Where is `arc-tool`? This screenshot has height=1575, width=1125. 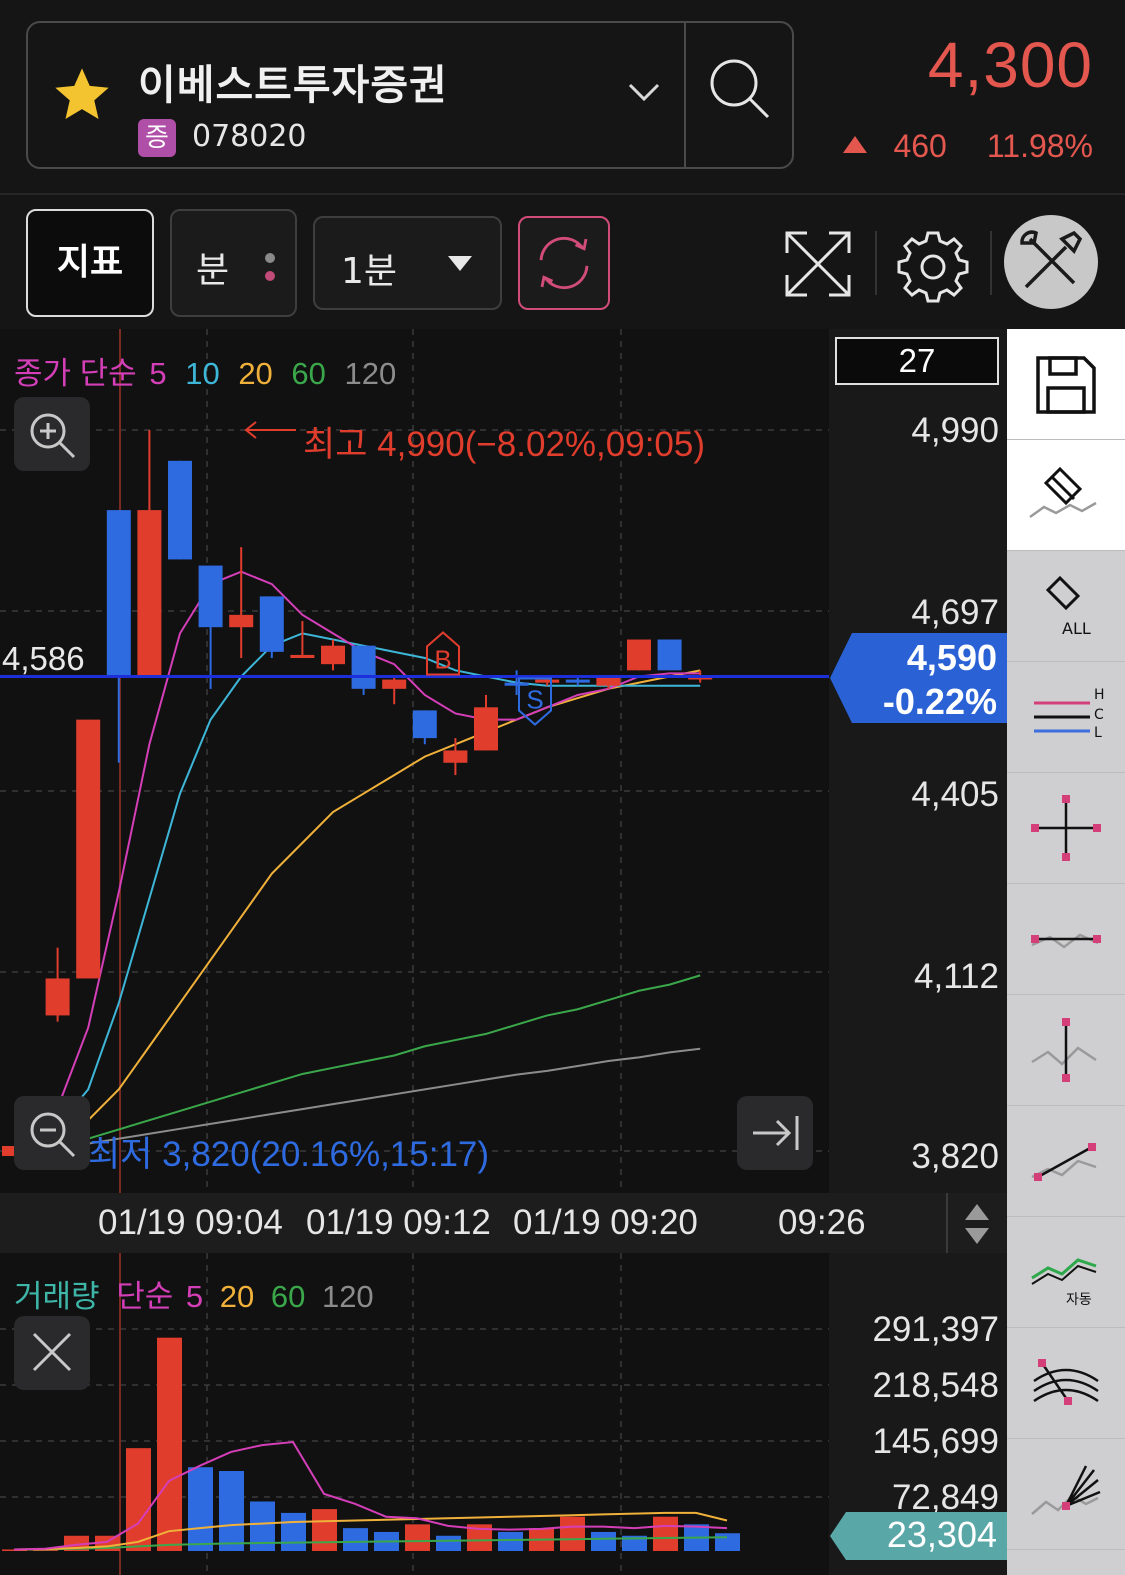 arc-tool is located at coordinates (1066, 1383).